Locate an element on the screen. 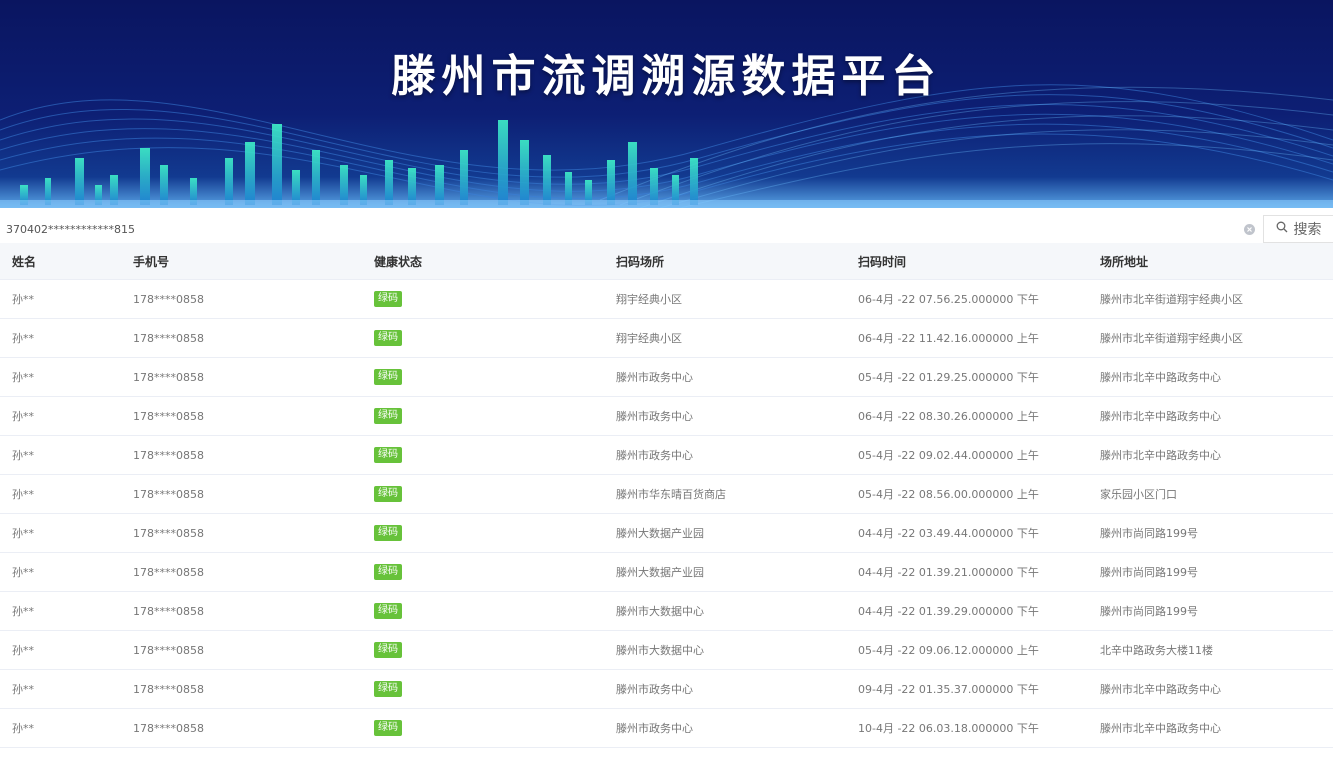 This screenshot has width=1333, height=784. cell-address: 家乐园小区门口 is located at coordinates (1138, 494).